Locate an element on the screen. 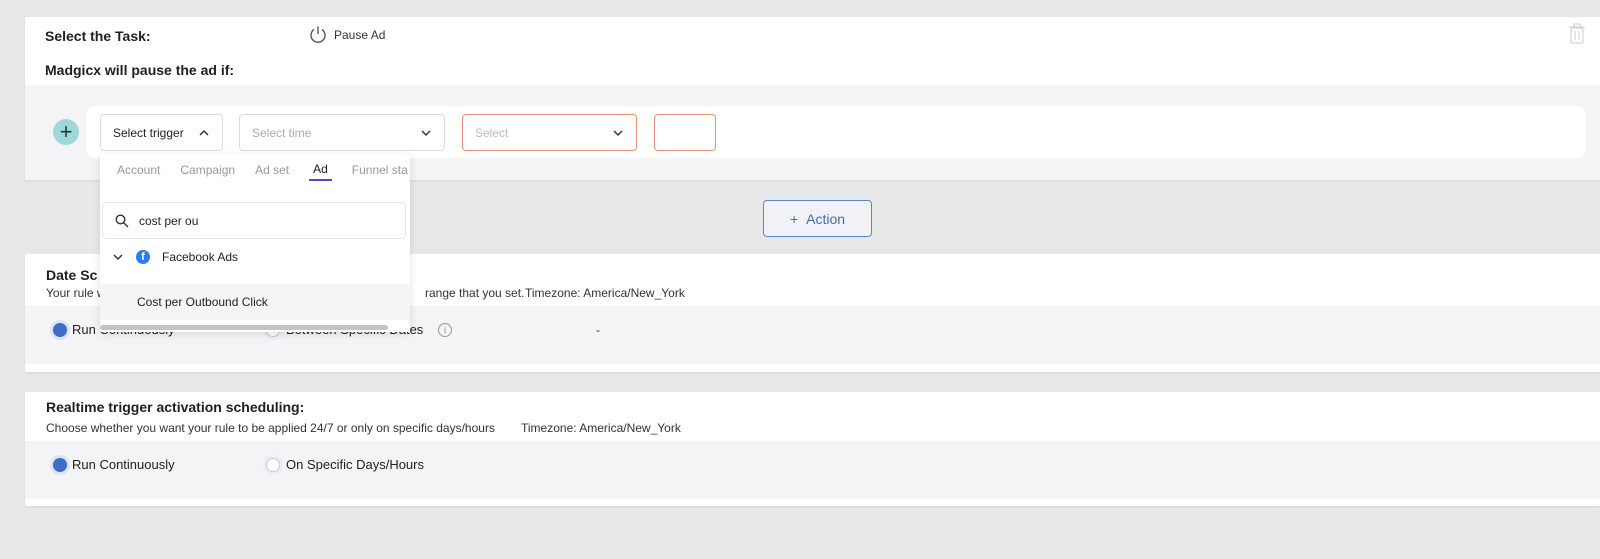  date-schedule-desc-start: Your rule w is located at coordinates (76, 293).